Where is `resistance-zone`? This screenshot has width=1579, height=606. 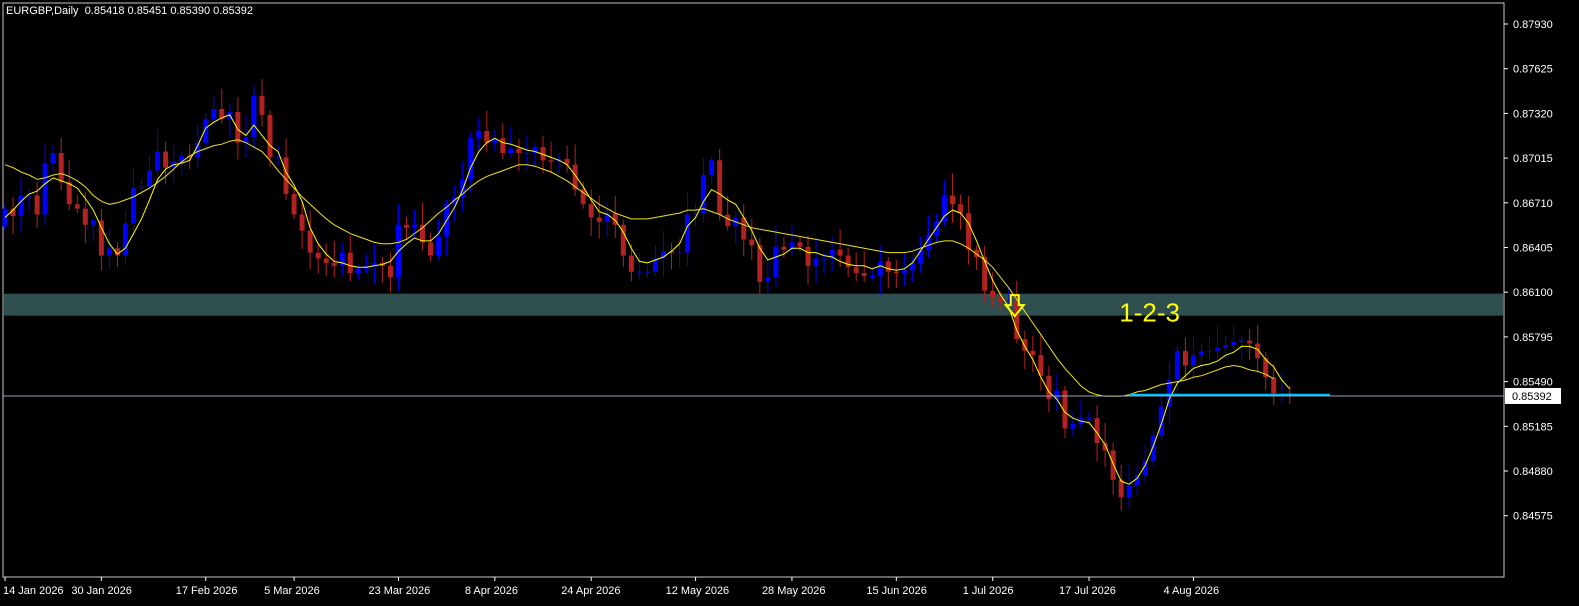 resistance-zone is located at coordinates (753, 304).